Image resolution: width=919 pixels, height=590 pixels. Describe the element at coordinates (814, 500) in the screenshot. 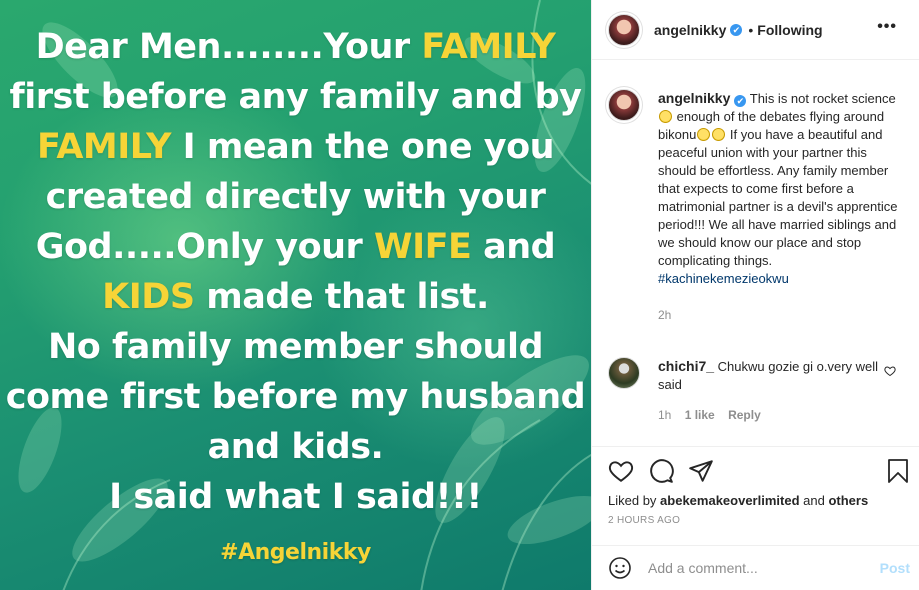

I see `liked-by-and: and` at that location.